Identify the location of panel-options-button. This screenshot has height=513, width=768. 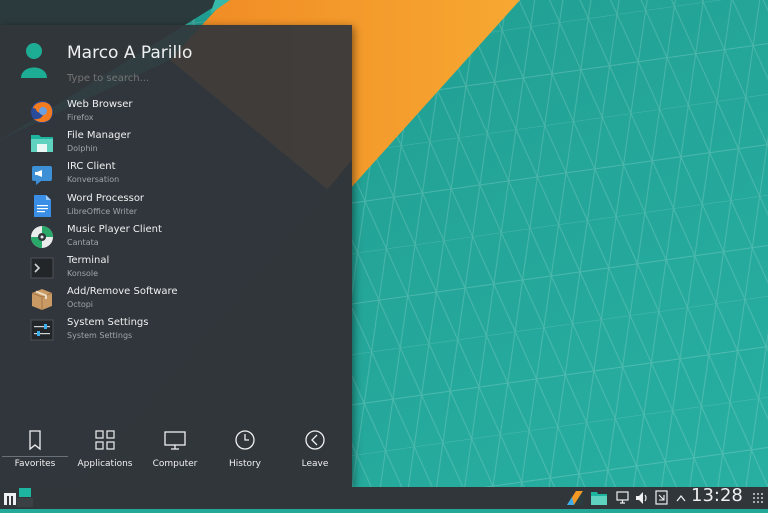
(758, 498).